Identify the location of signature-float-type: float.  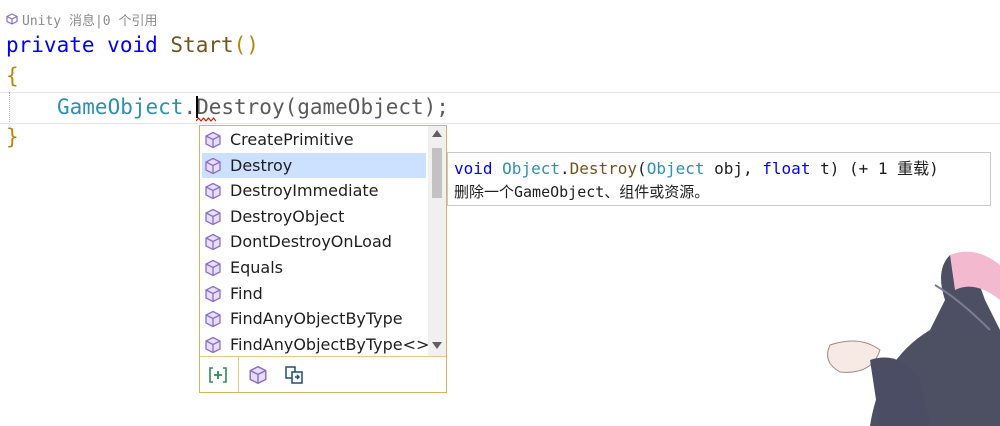
(786, 168).